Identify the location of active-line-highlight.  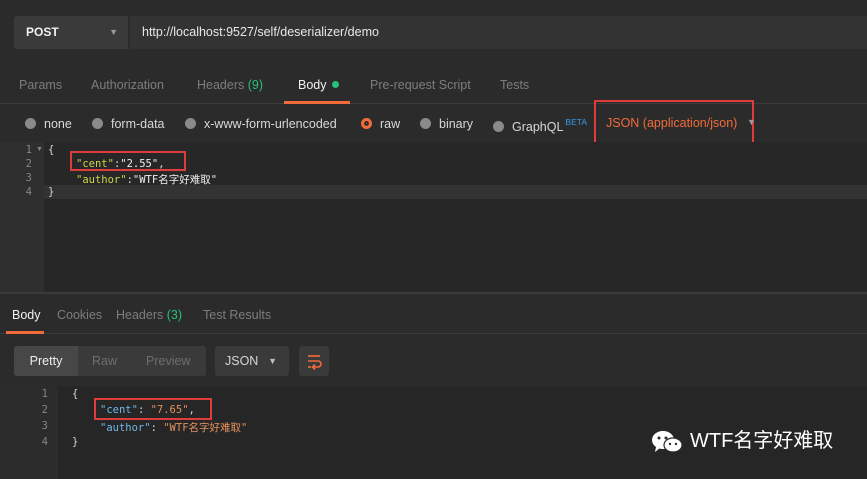
(455, 192).